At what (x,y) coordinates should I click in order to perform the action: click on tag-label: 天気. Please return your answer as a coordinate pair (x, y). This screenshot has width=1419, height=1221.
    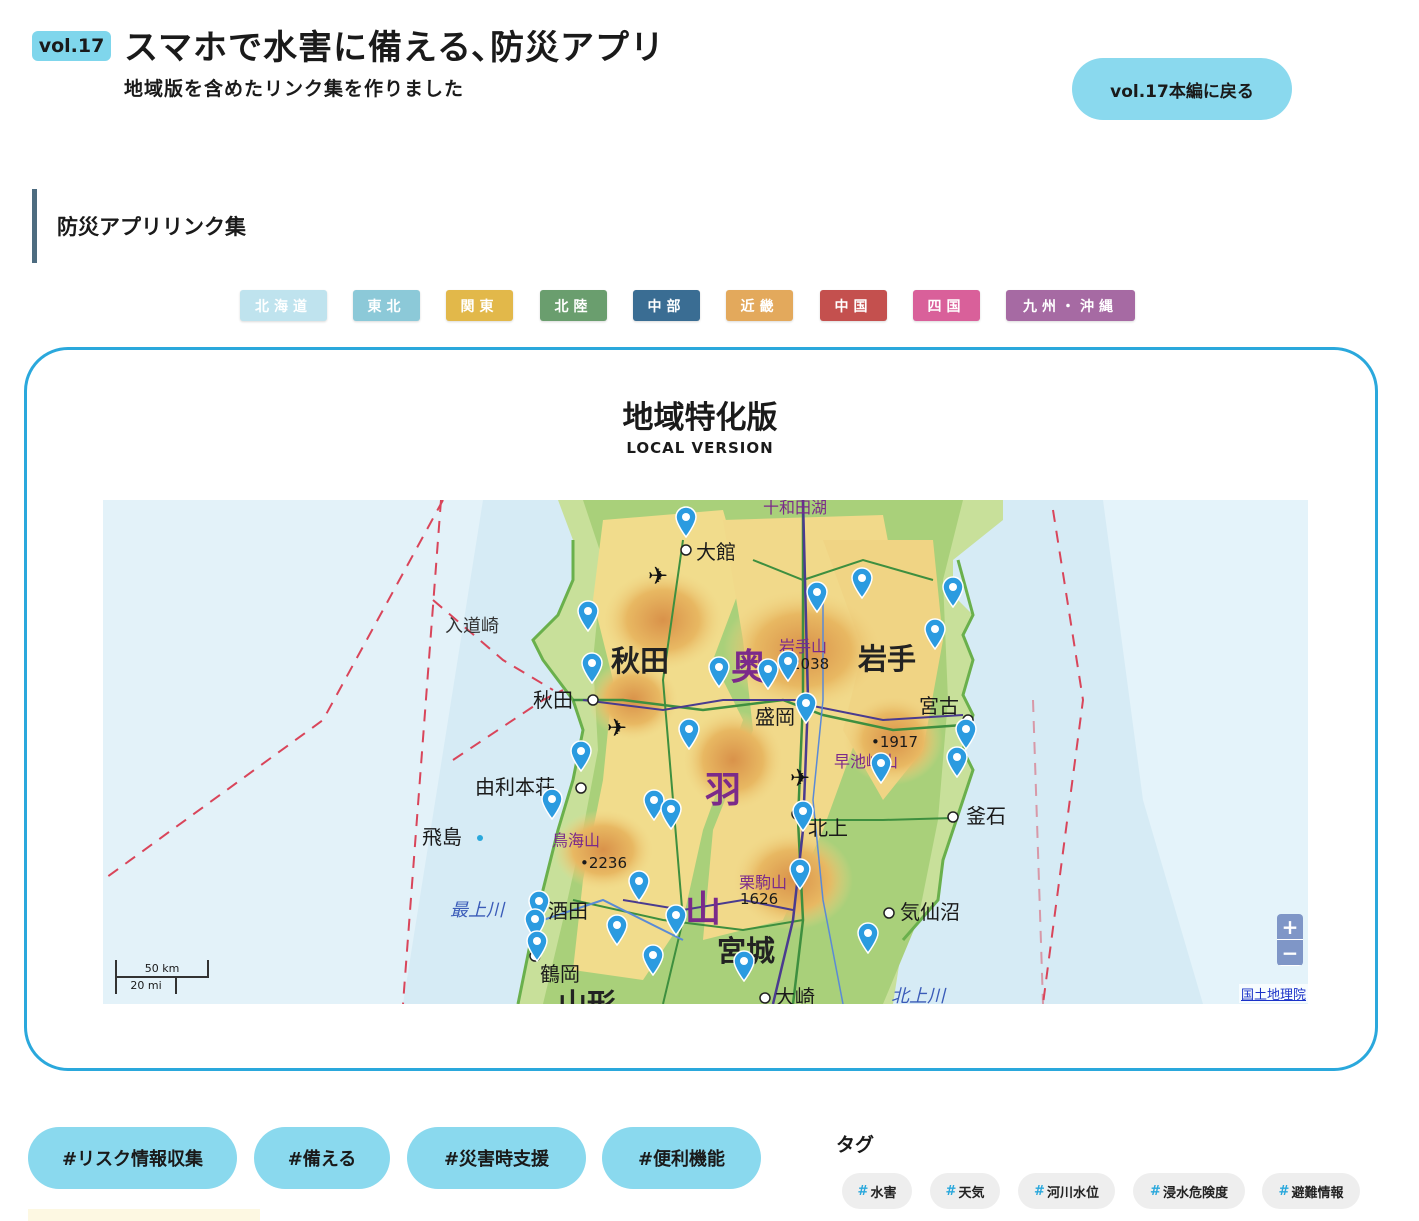
    Looking at the image, I should click on (971, 1193).